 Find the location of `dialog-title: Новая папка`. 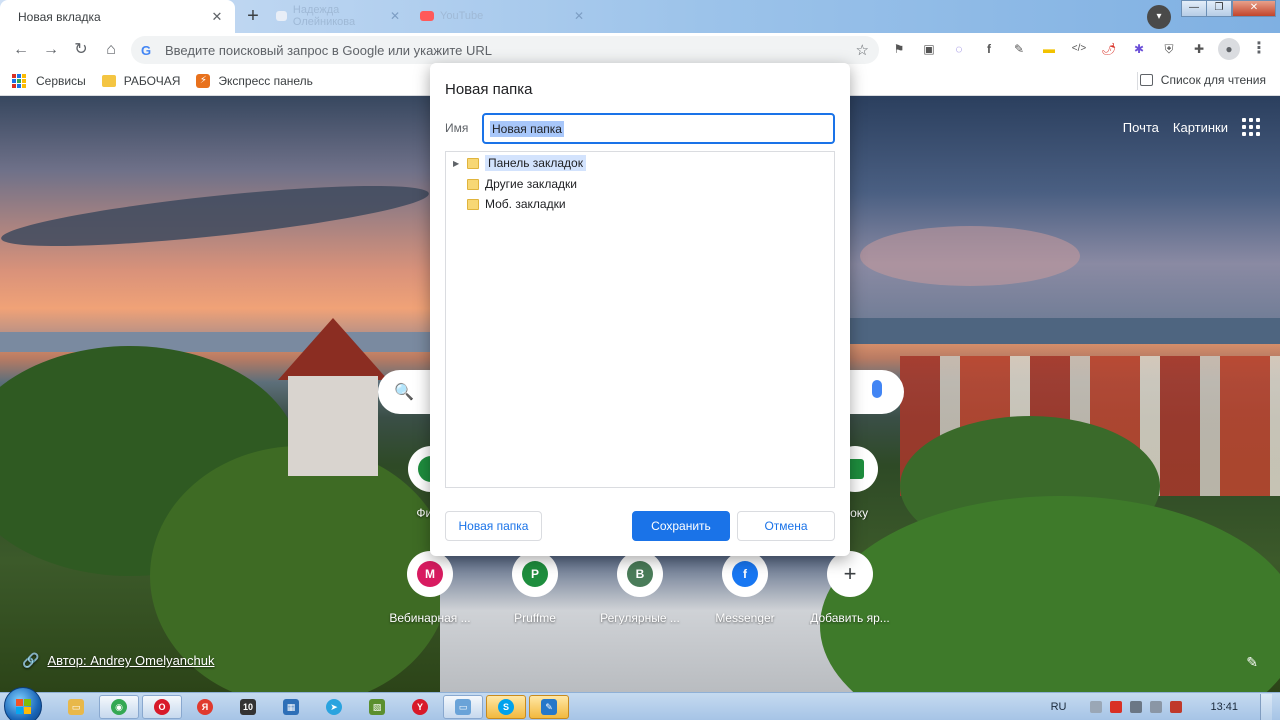

dialog-title: Новая папка is located at coordinates (489, 89).